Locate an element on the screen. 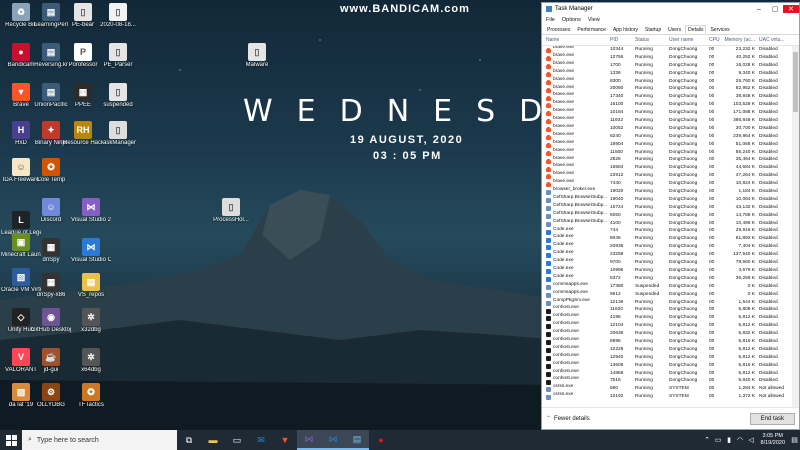  tab-services: Services is located at coordinates (719, 29).